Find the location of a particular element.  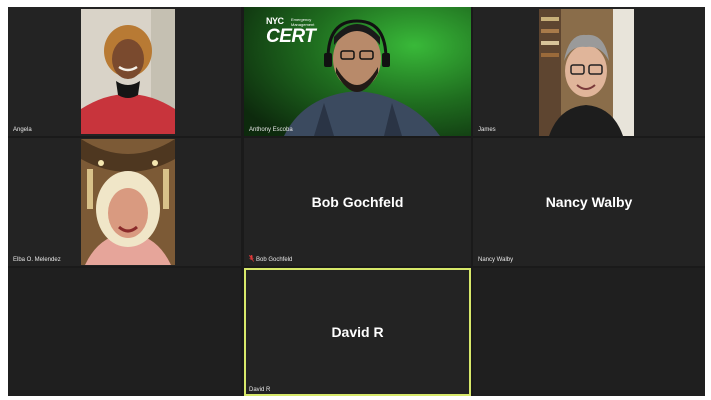

participant-tile-elba: Elba O. Melendez is located at coordinates (124, 202).